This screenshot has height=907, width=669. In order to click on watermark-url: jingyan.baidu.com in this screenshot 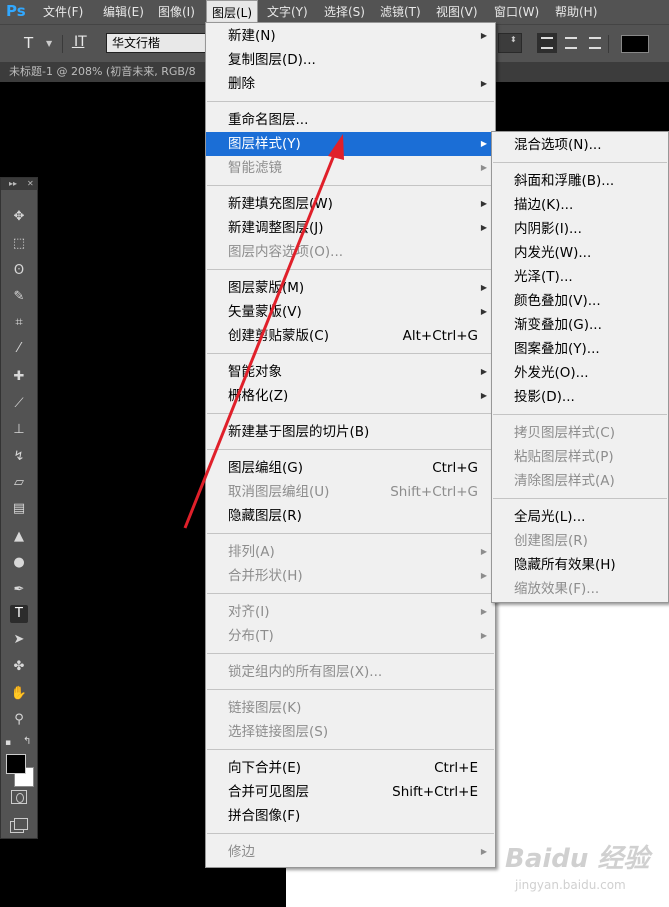, I will do `click(570, 885)`.